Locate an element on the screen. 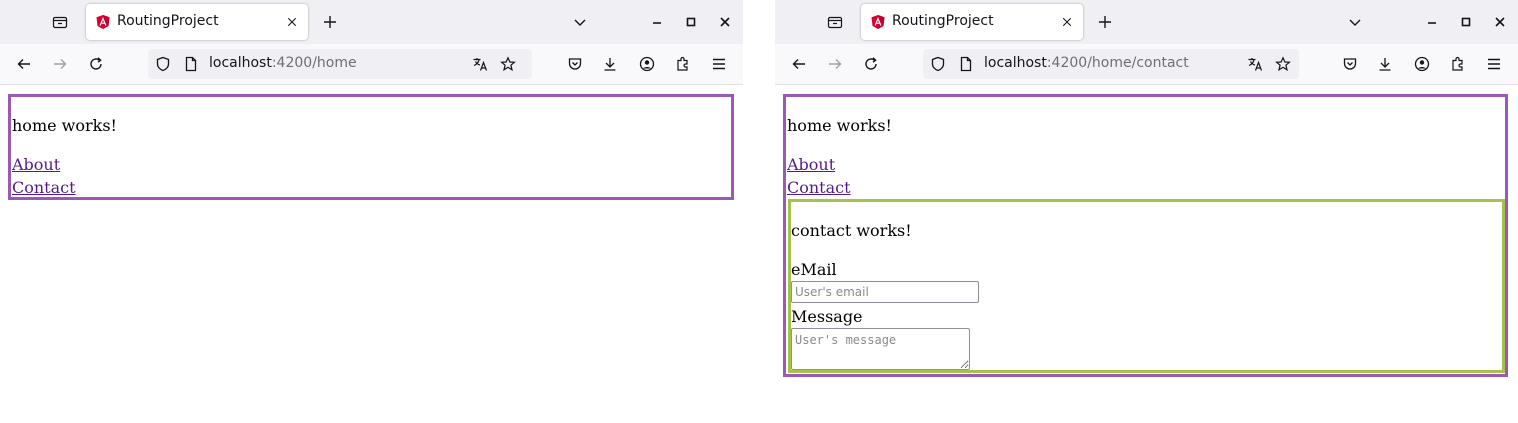 This screenshot has width=1518, height=423. message-field is located at coordinates (880, 349).